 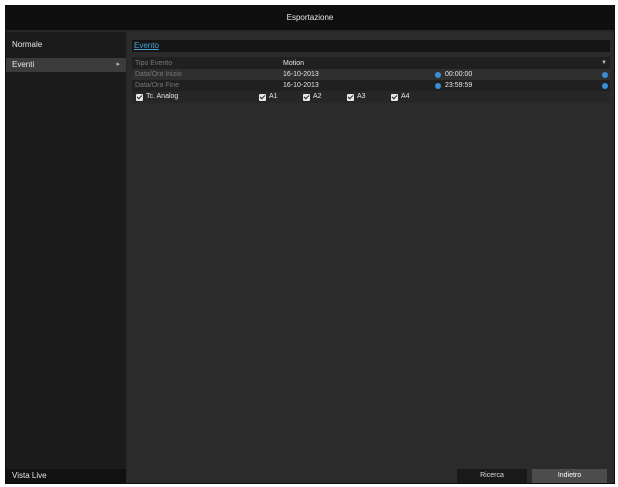 I want to click on channel-label: A1, so click(x=273, y=96).